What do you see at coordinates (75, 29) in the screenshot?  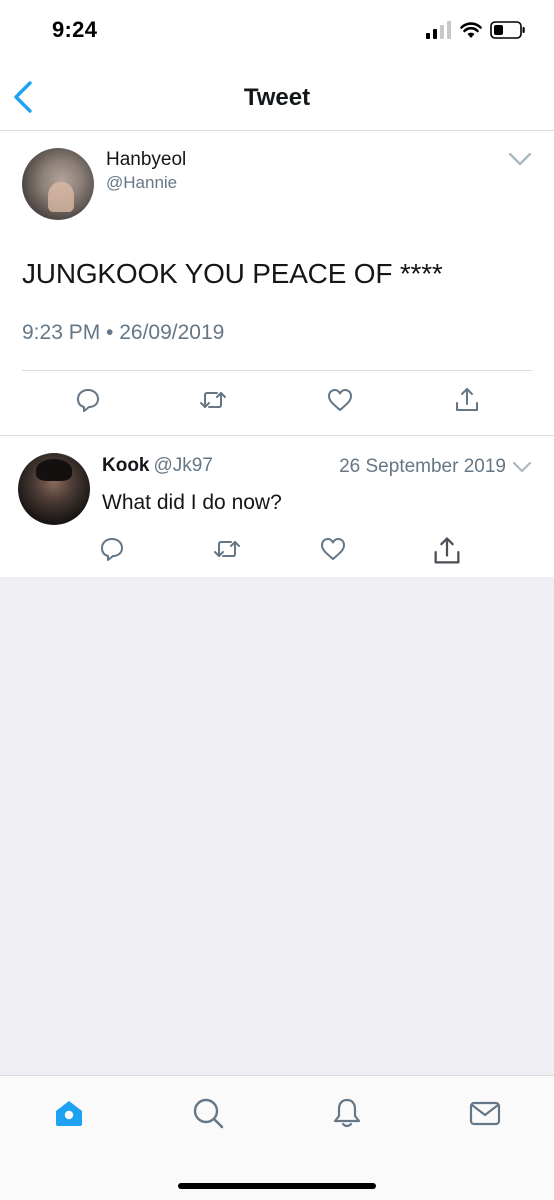 I see `status-time: 9:24` at bounding box center [75, 29].